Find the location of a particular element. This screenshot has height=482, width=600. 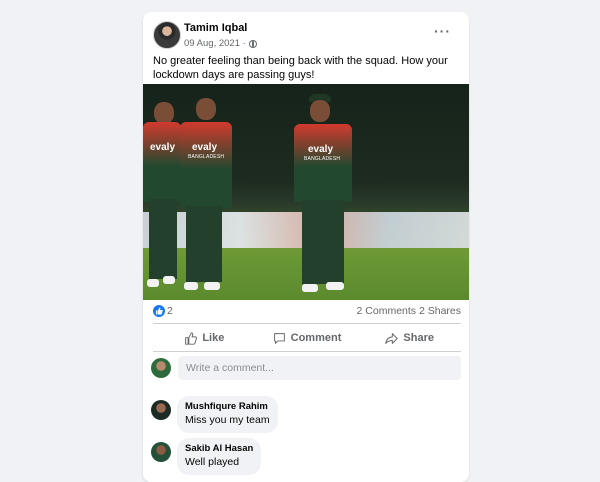

thumbs-up-icon is located at coordinates (191, 338).